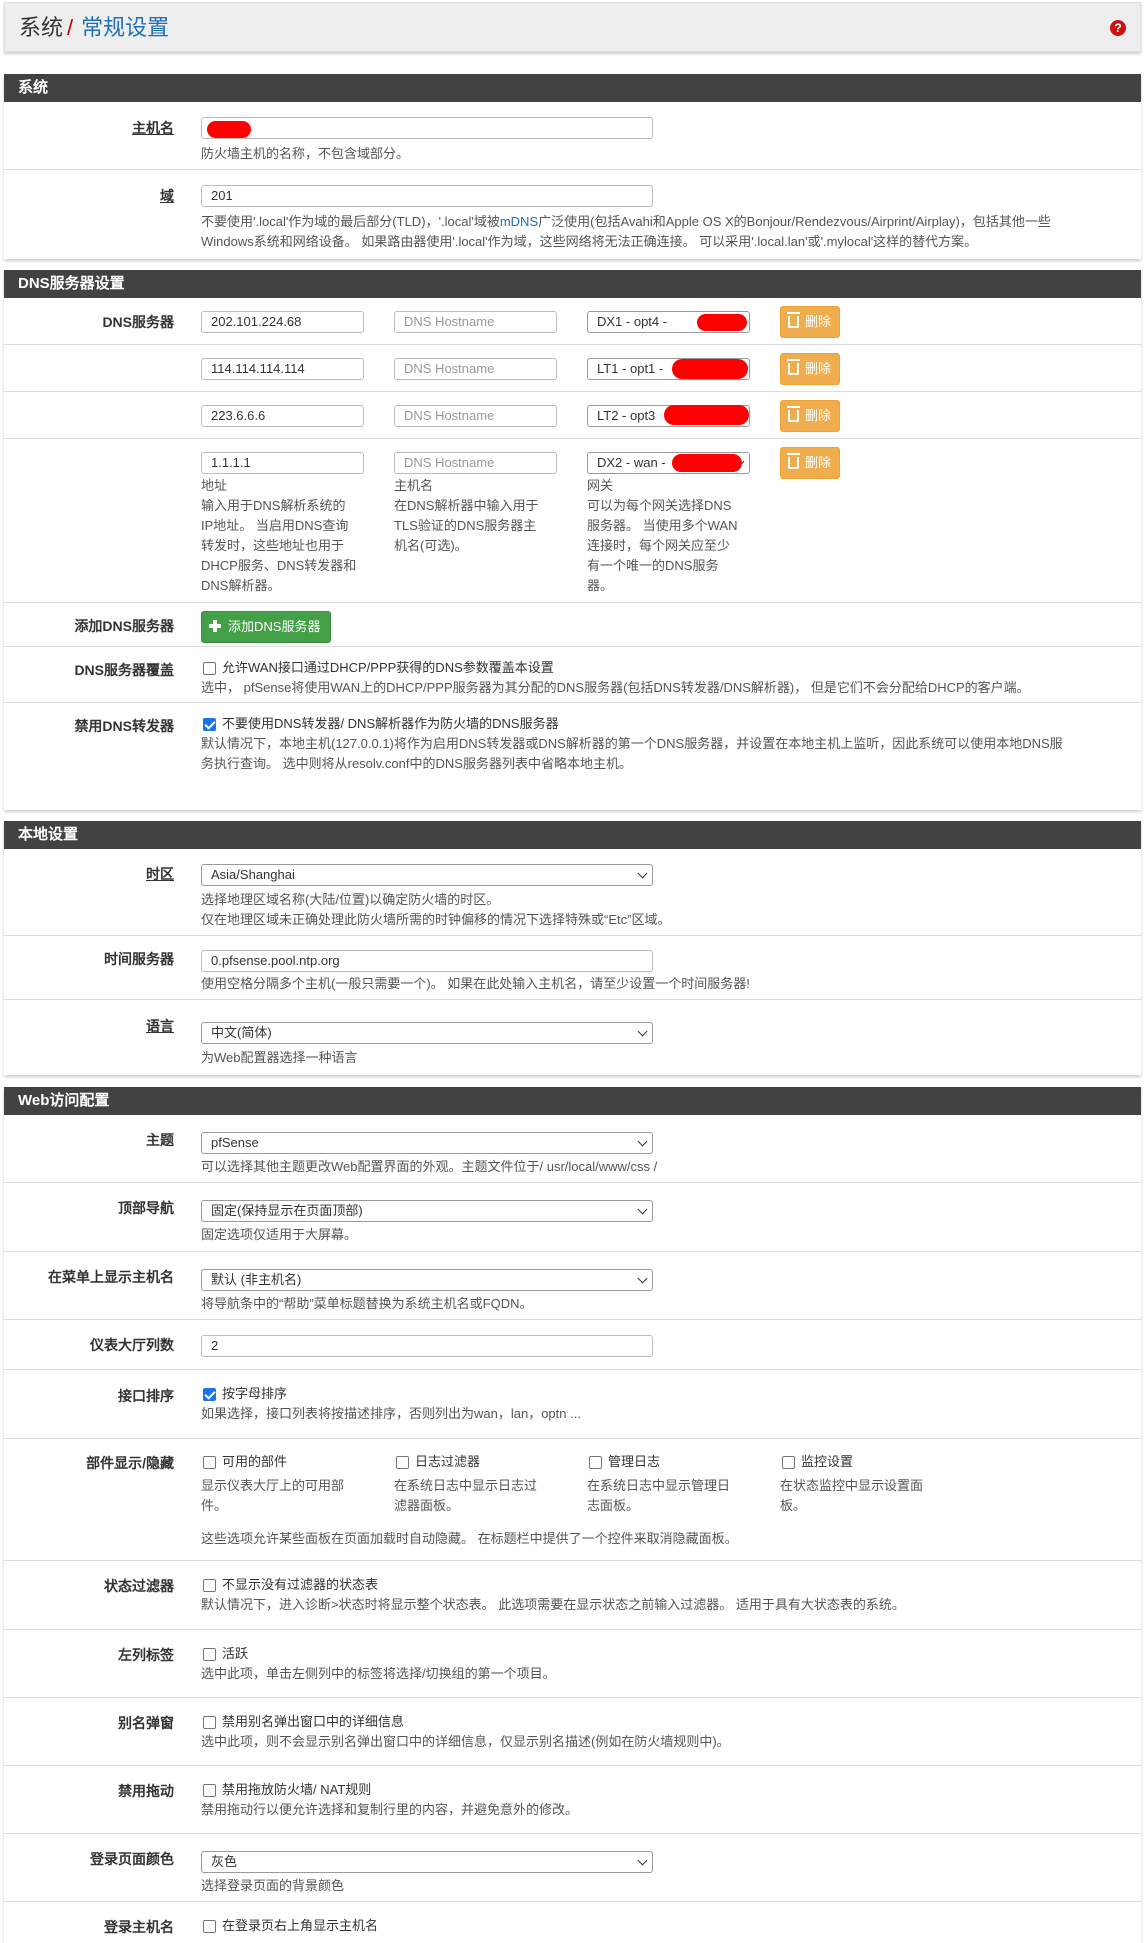  Describe the element at coordinates (209, 1790) in the screenshot. I see `disable-dragging-checkbox` at that location.